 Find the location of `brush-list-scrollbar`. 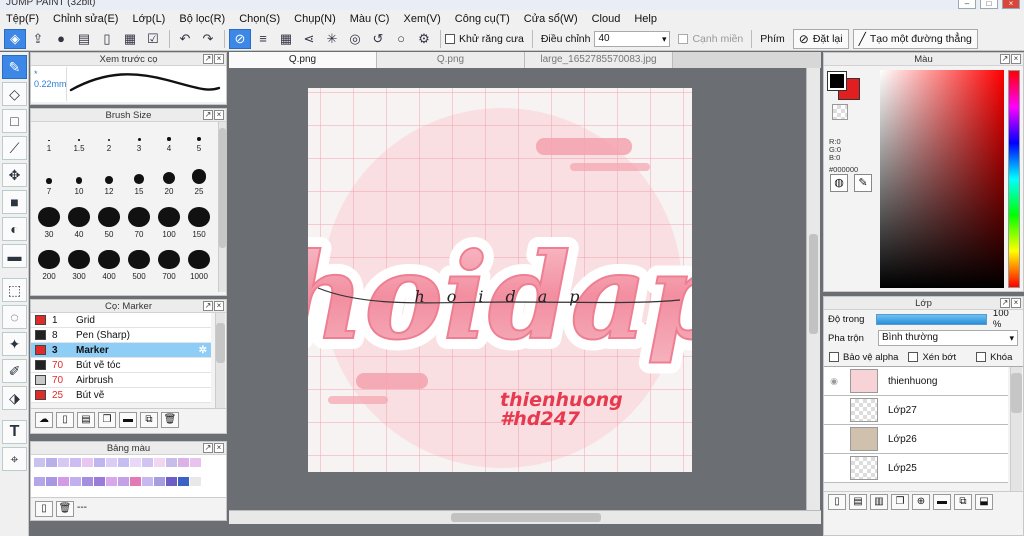

brush-list-scrollbar is located at coordinates (220, 360).